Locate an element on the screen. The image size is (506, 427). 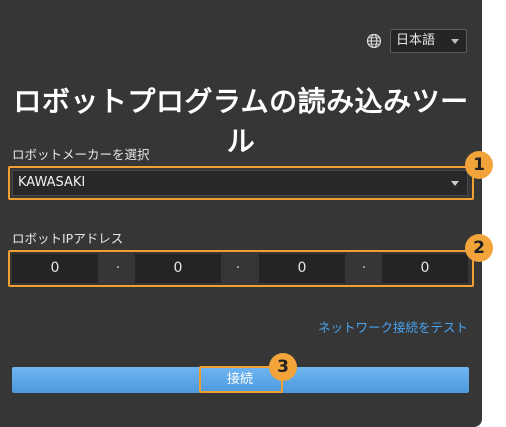
language-select: 日本語 is located at coordinates (428, 41).